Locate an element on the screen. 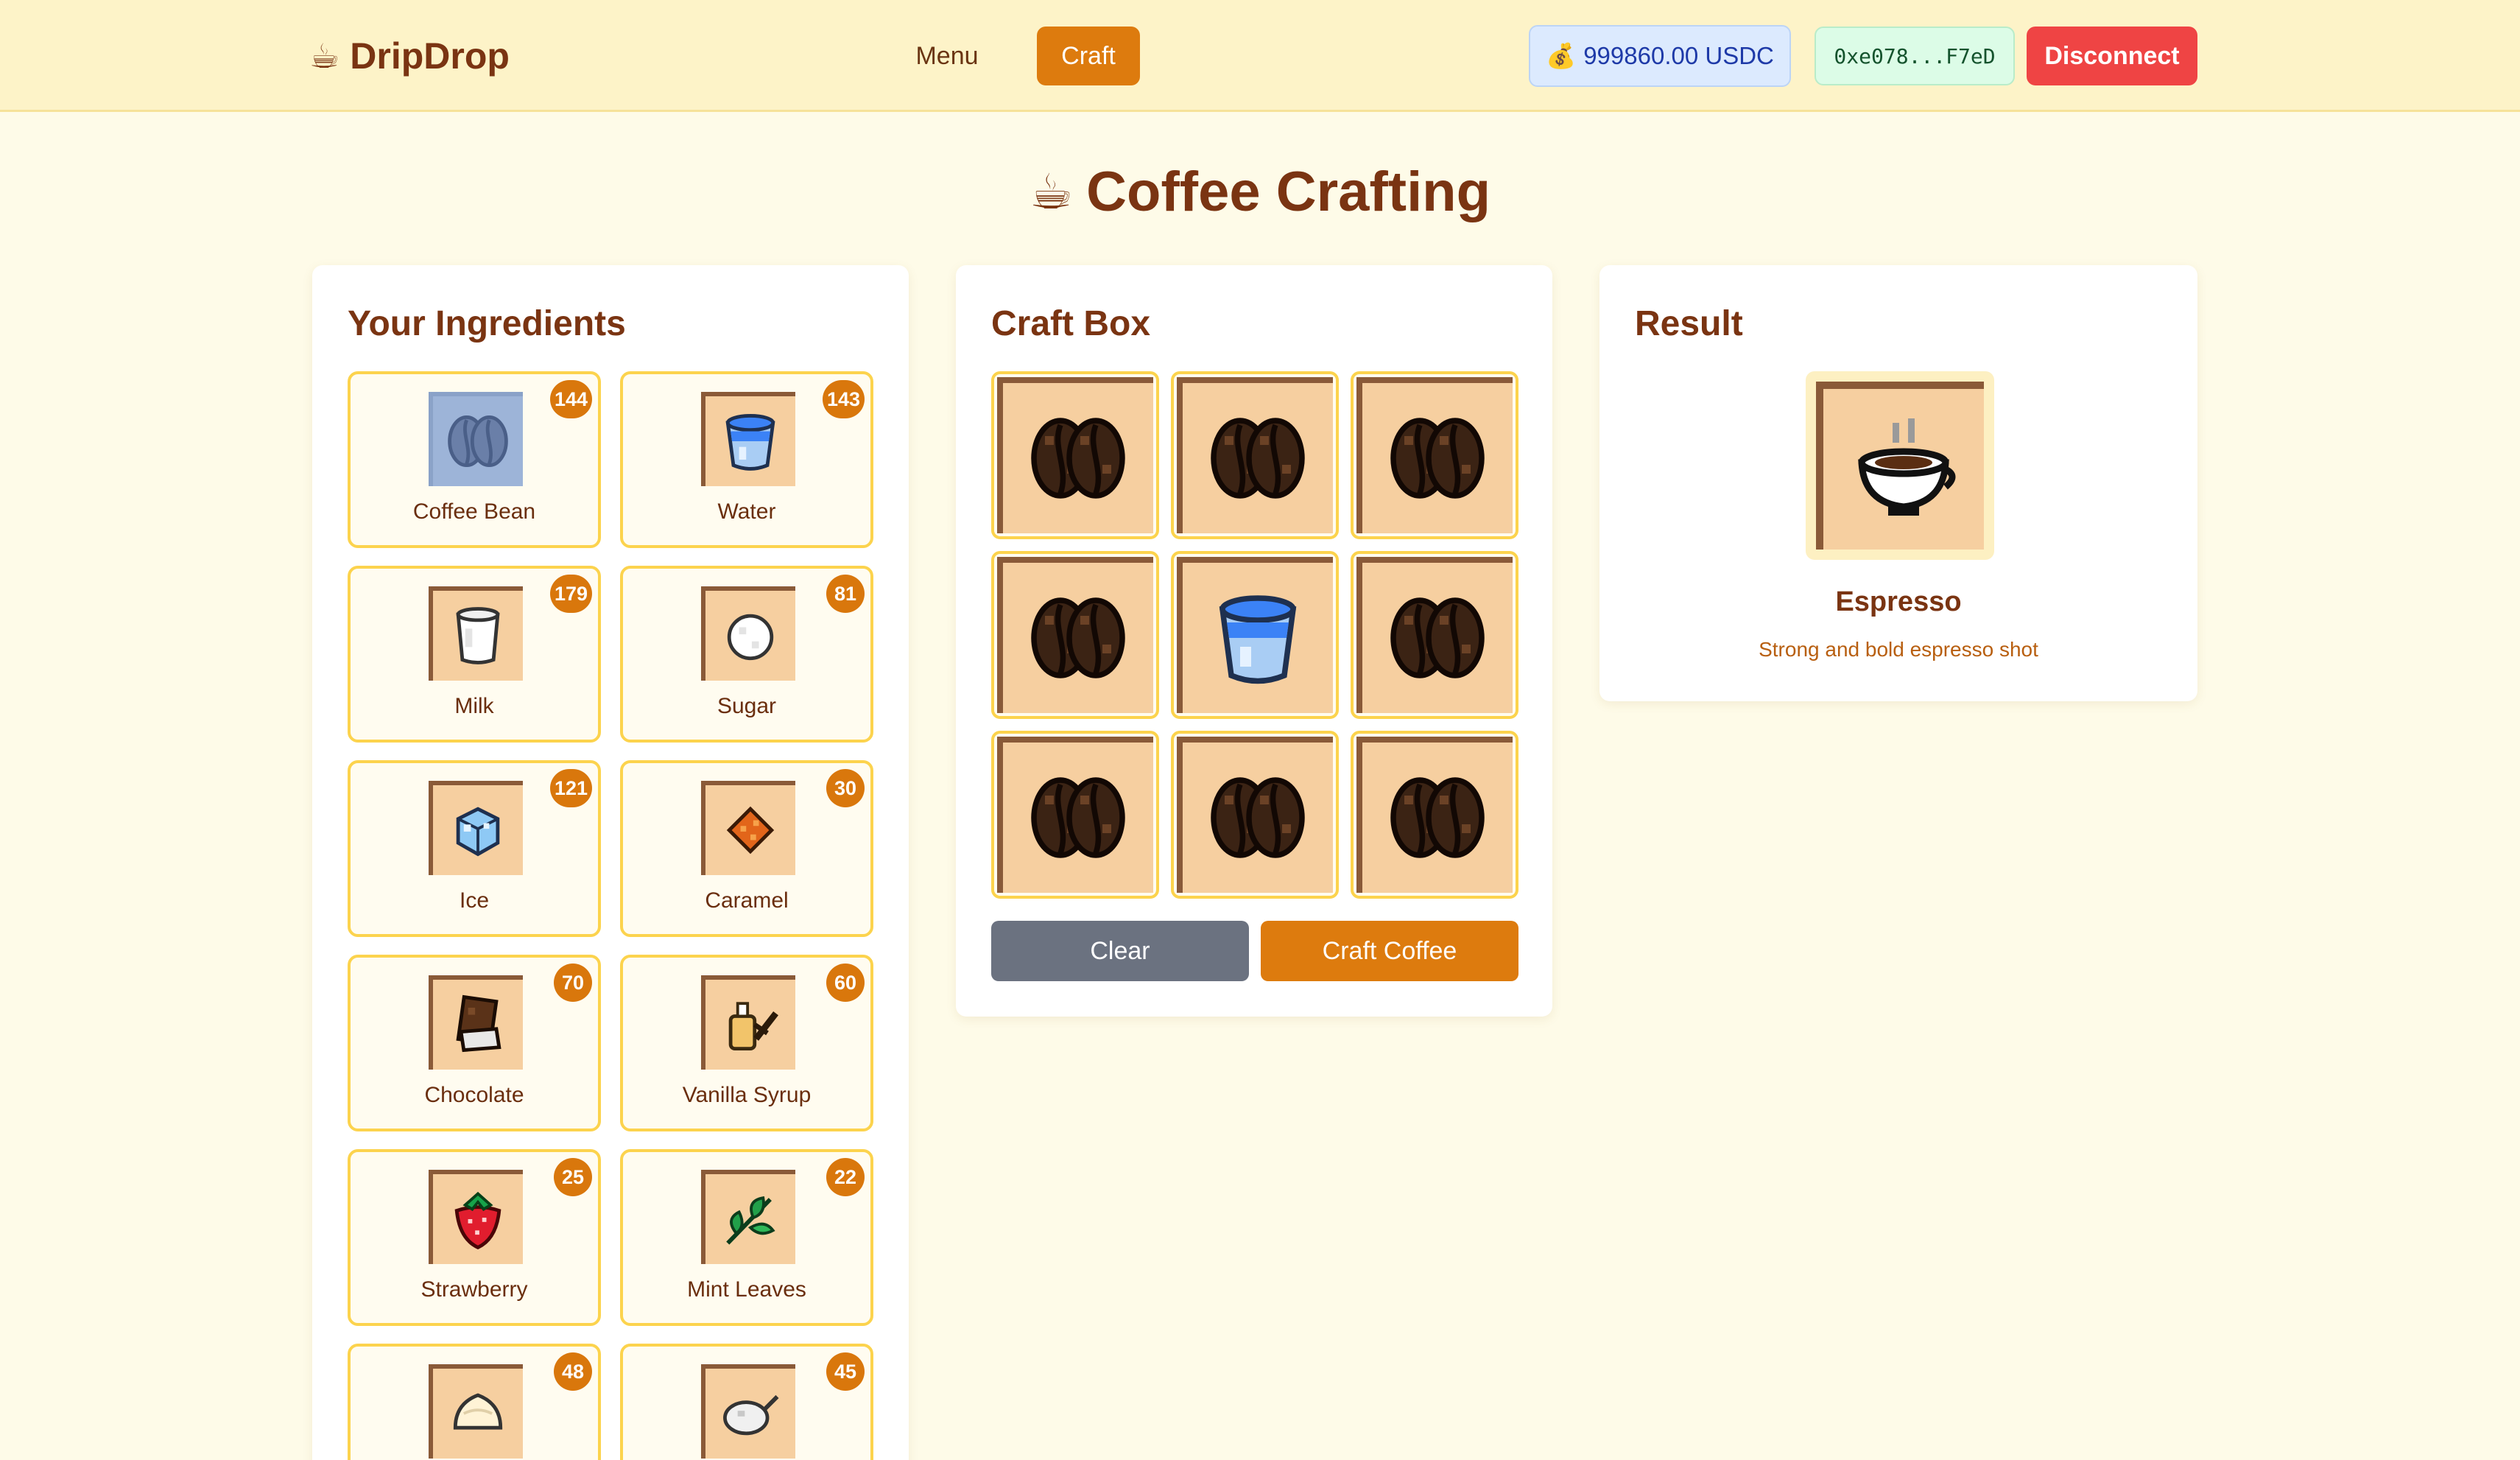  ingredient-card: 45 is located at coordinates (746, 1402).